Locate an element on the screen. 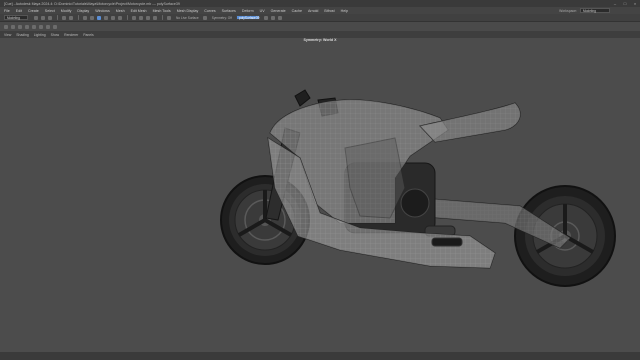 Image resolution: width=640 pixels, height=360 pixels. menu-deform: Deform is located at coordinates (248, 11).